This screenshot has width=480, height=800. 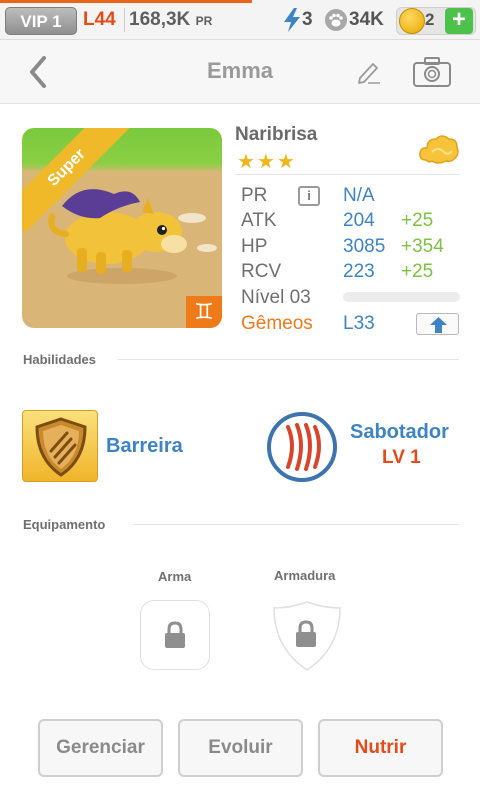 I want to click on xp-progress-bar, so click(x=401, y=297).